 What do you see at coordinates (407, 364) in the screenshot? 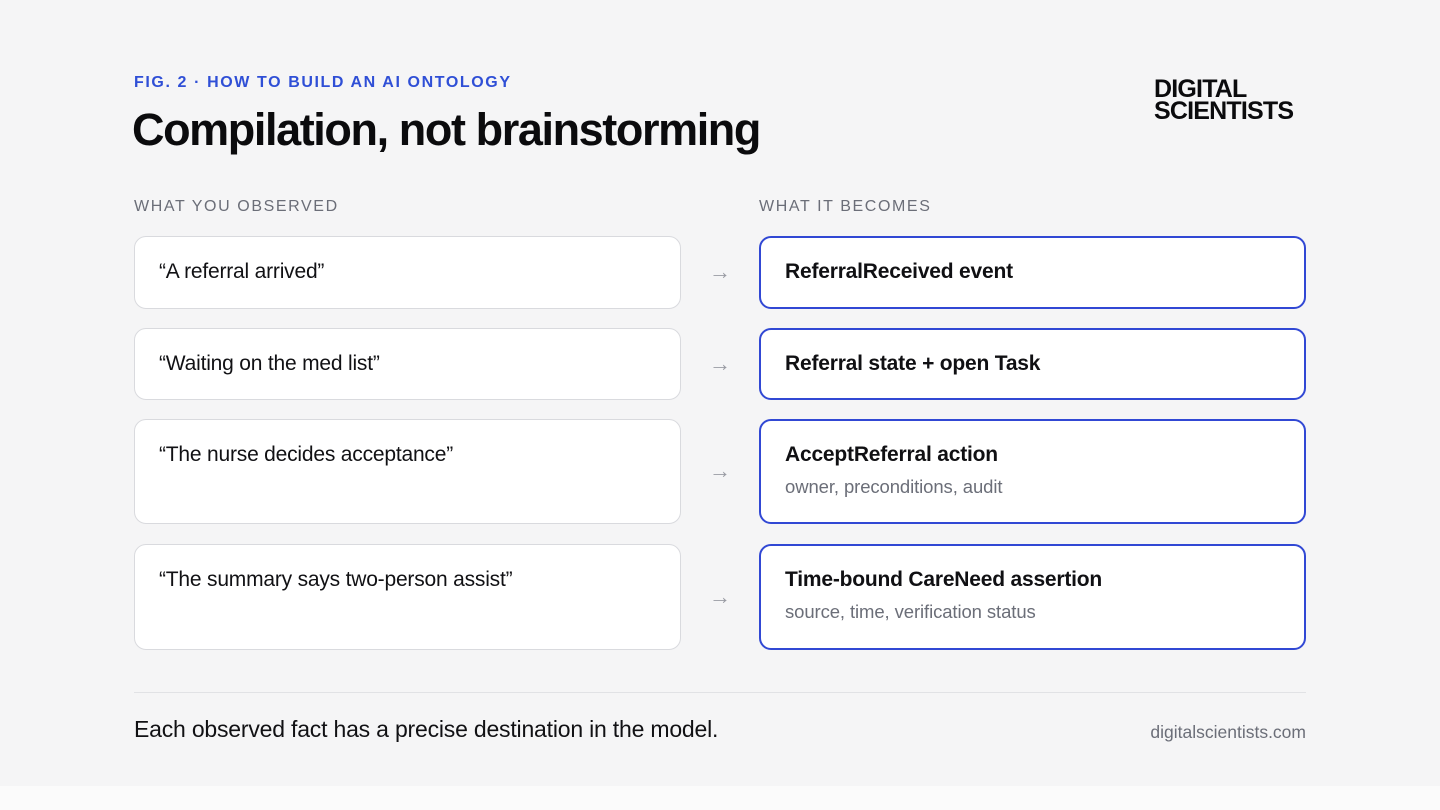
I see `observed-card-2: “Waiting on the med list”` at bounding box center [407, 364].